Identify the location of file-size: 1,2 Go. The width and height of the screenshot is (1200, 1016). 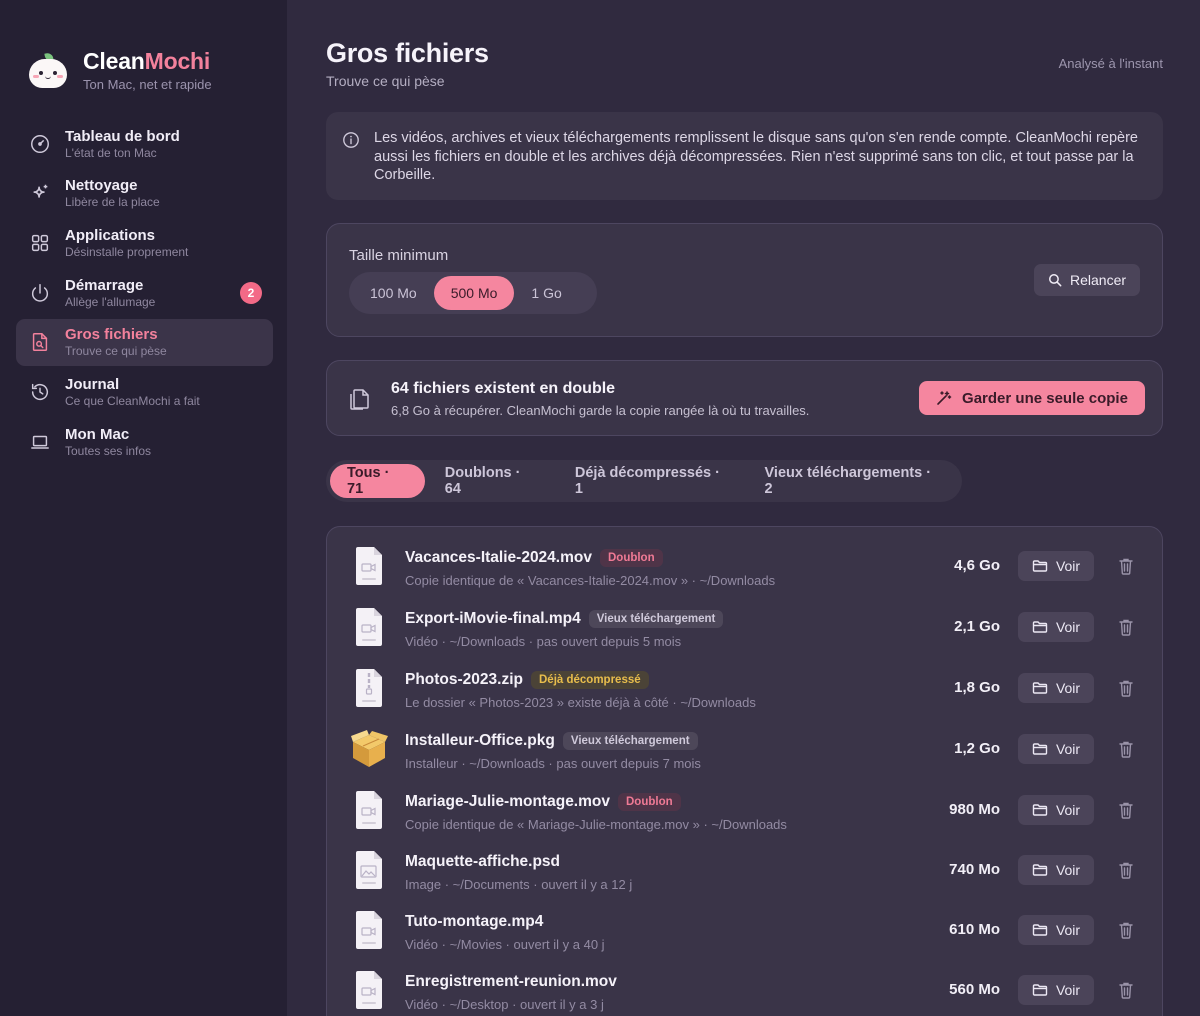
(977, 748).